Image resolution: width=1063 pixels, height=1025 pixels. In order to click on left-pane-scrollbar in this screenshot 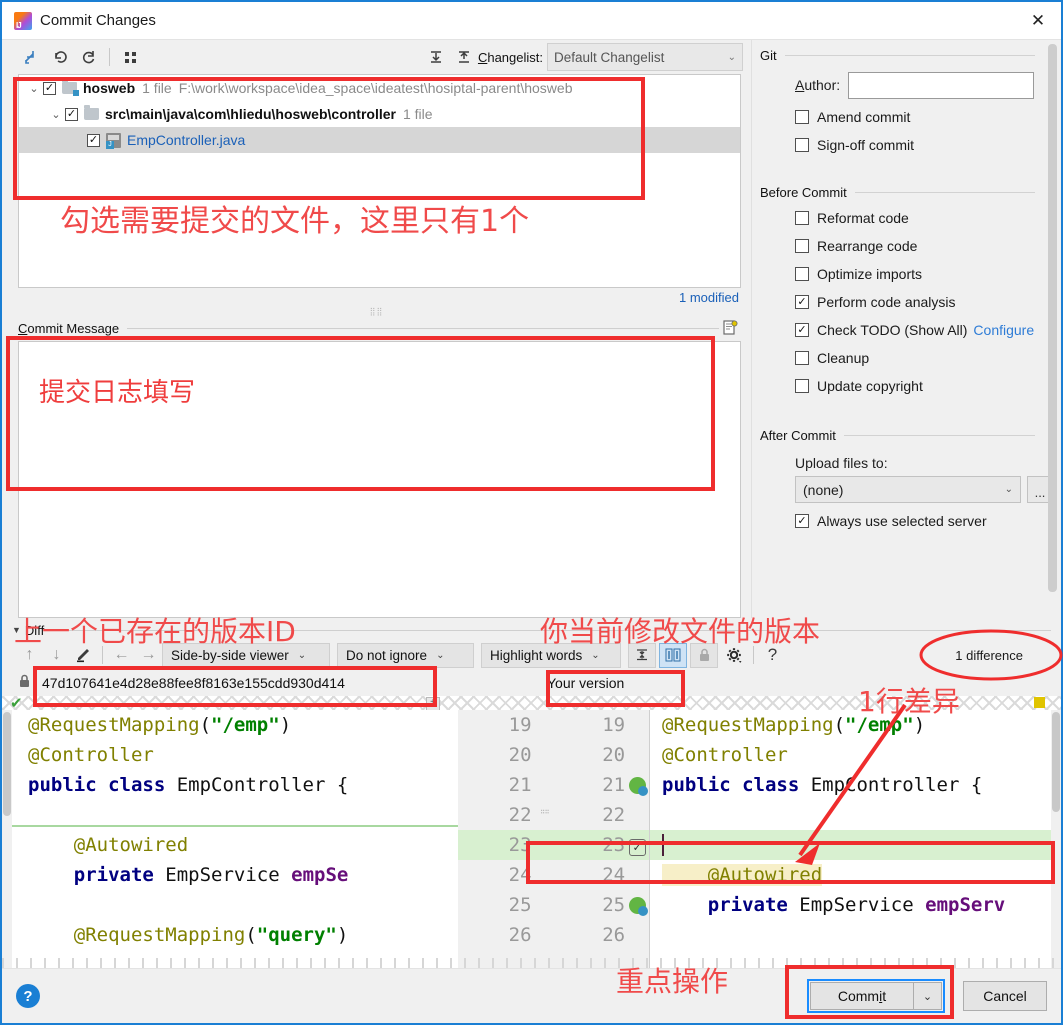, I will do `click(7, 839)`.